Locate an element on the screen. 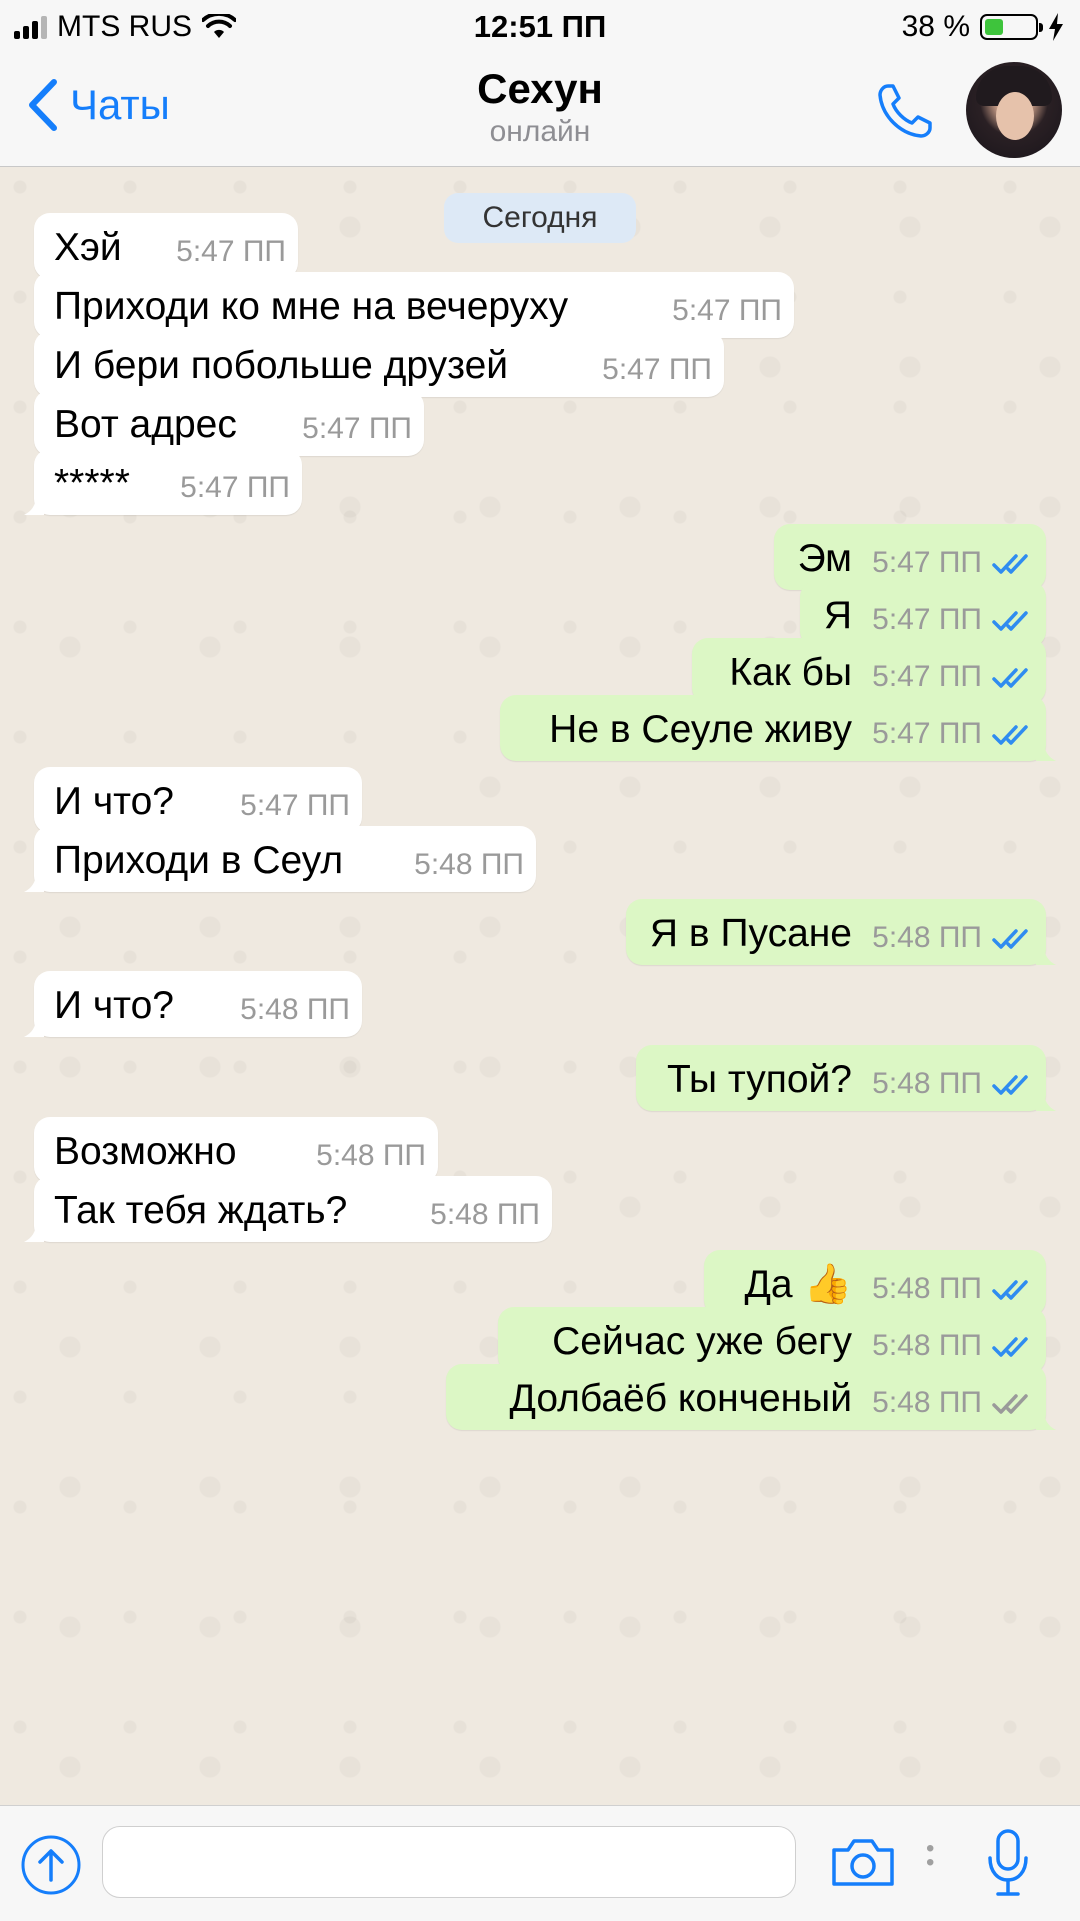 The image size is (1080, 1921). incoming-message: Возможно 5:48 ПП is located at coordinates (236, 1150).